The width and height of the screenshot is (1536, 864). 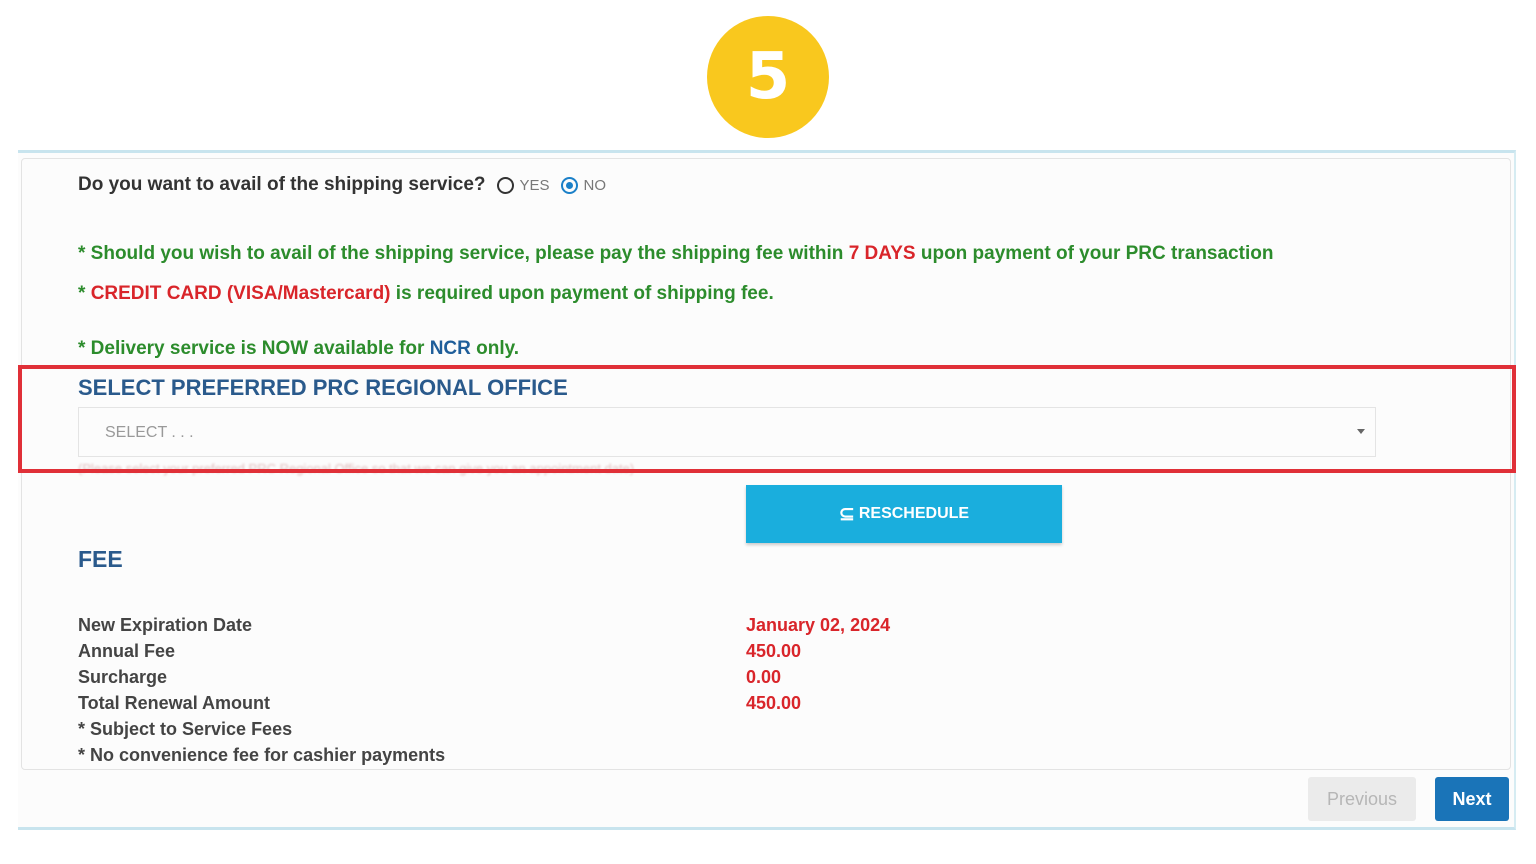 What do you see at coordinates (100, 559) in the screenshot?
I see `fee-title: FEE` at bounding box center [100, 559].